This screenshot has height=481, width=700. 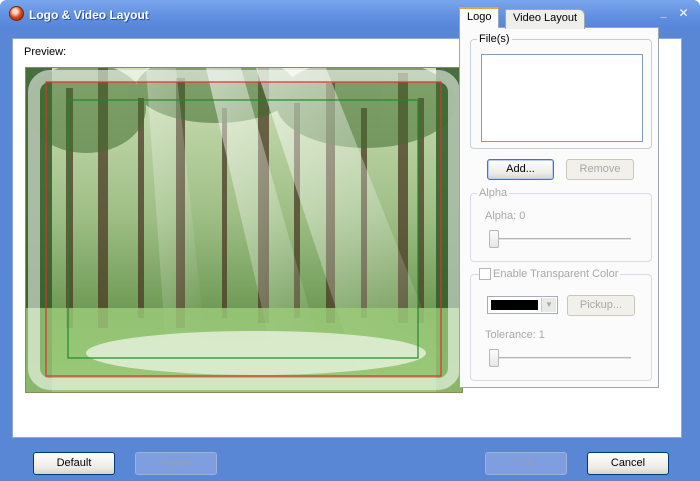 I want to click on tab-logo: Logo, so click(x=479, y=17).